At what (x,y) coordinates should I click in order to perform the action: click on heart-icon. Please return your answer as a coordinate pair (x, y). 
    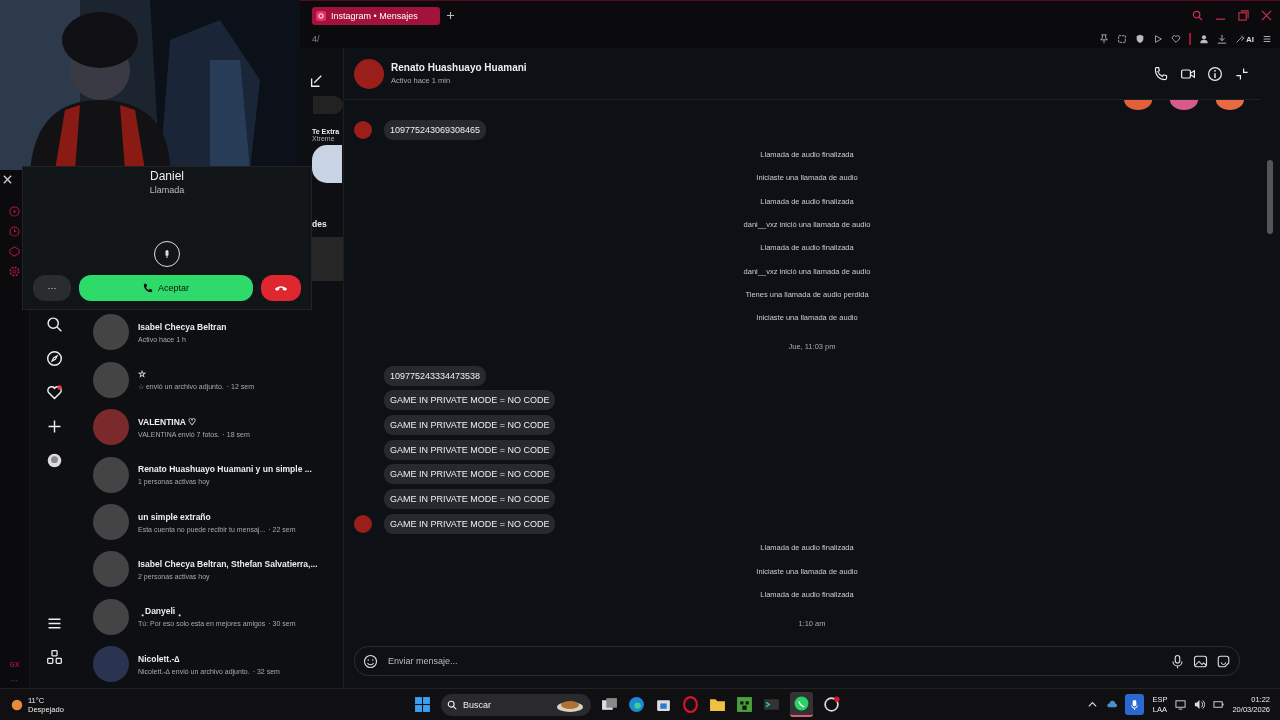
    Looking at the image, I should click on (54, 392).